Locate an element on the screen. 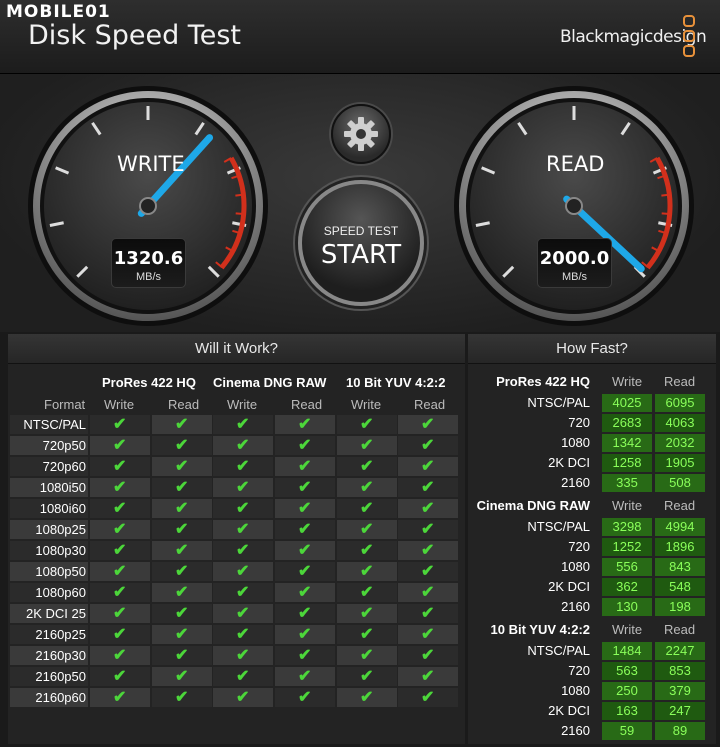  write-fps-value: 1252 is located at coordinates (627, 547).